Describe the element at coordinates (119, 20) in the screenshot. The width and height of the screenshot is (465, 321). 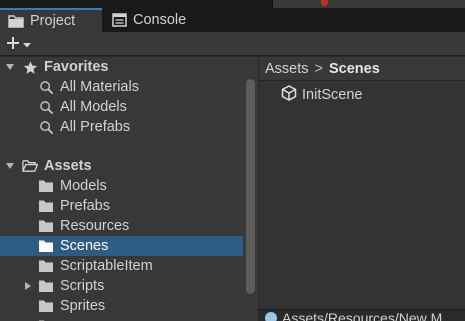
I see `console-icon` at that location.